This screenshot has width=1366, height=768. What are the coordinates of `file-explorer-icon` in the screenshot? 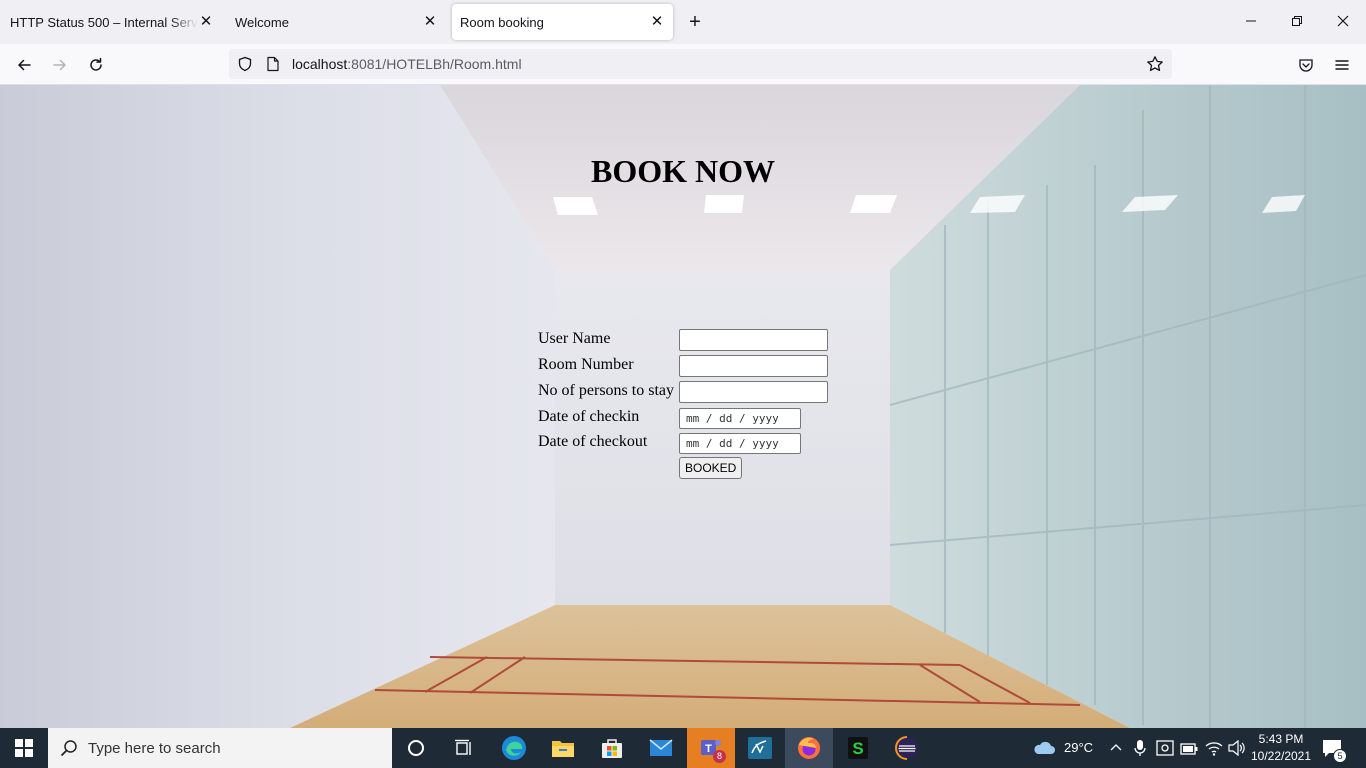 It's located at (563, 748).